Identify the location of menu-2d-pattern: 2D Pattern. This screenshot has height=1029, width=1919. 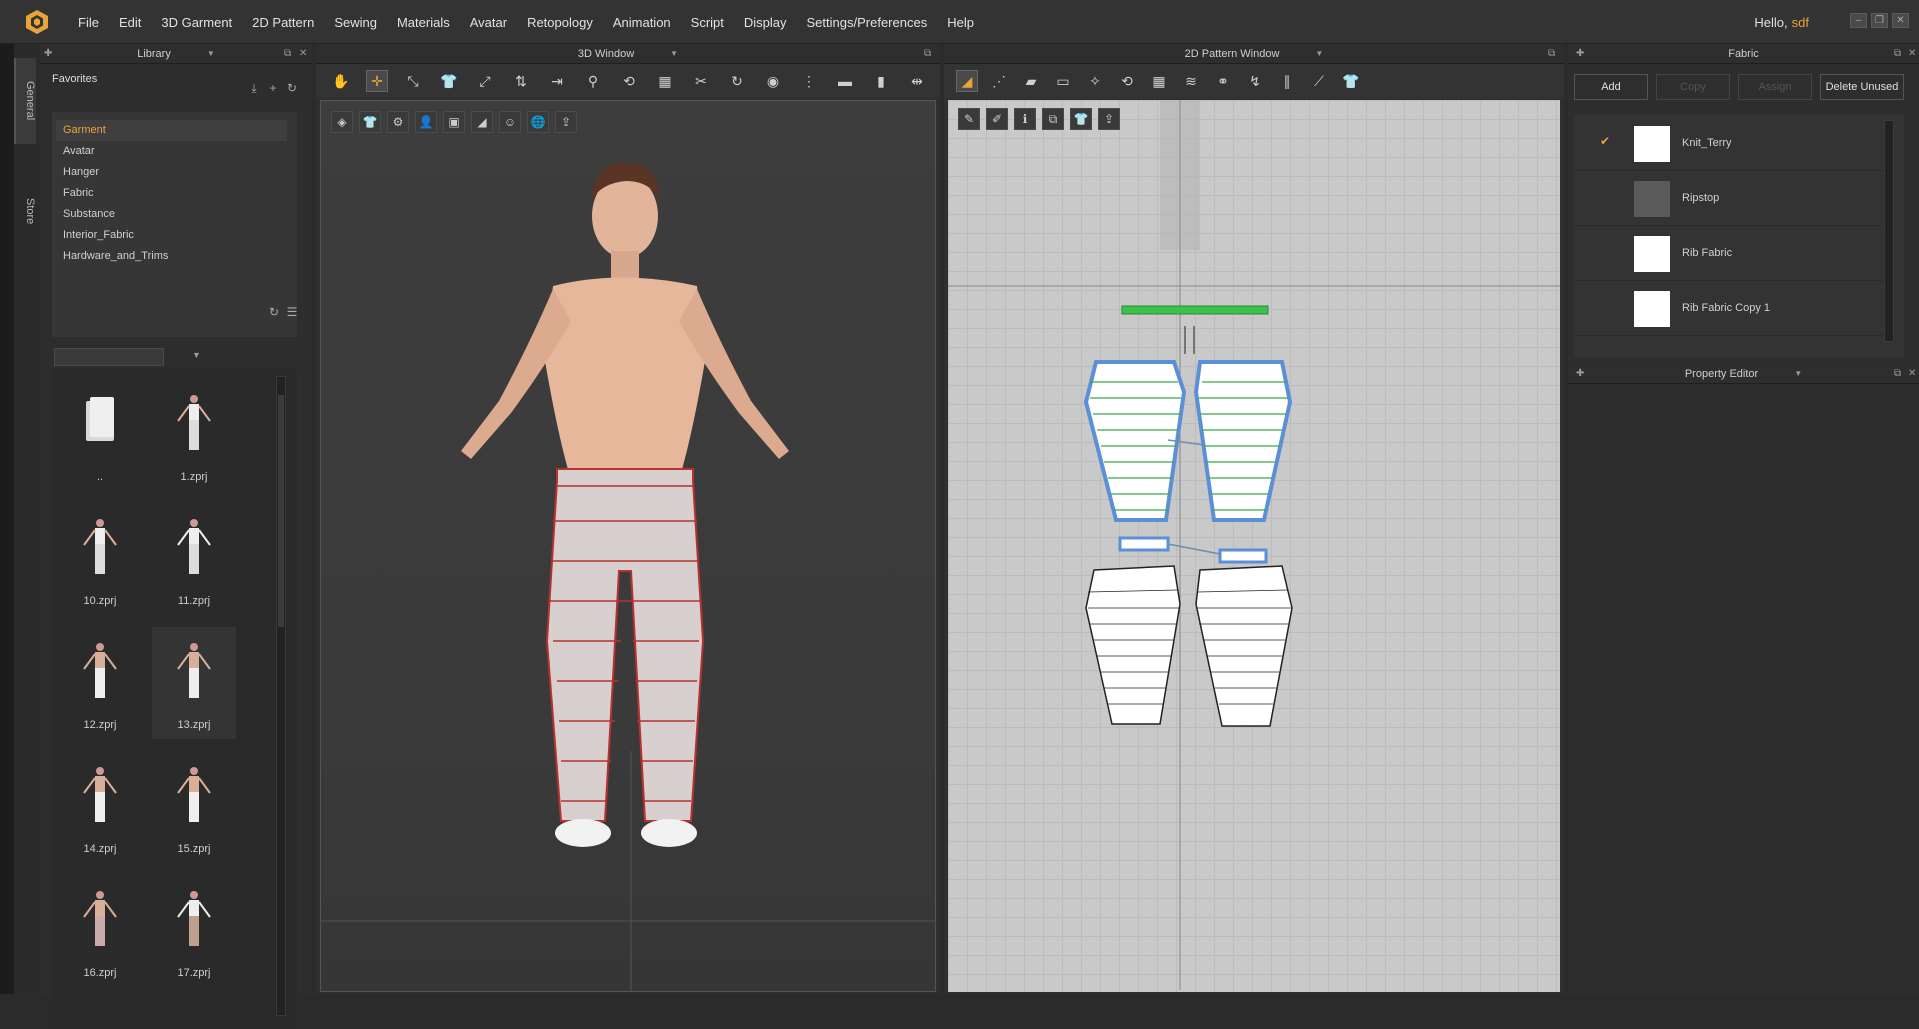
(283, 22).